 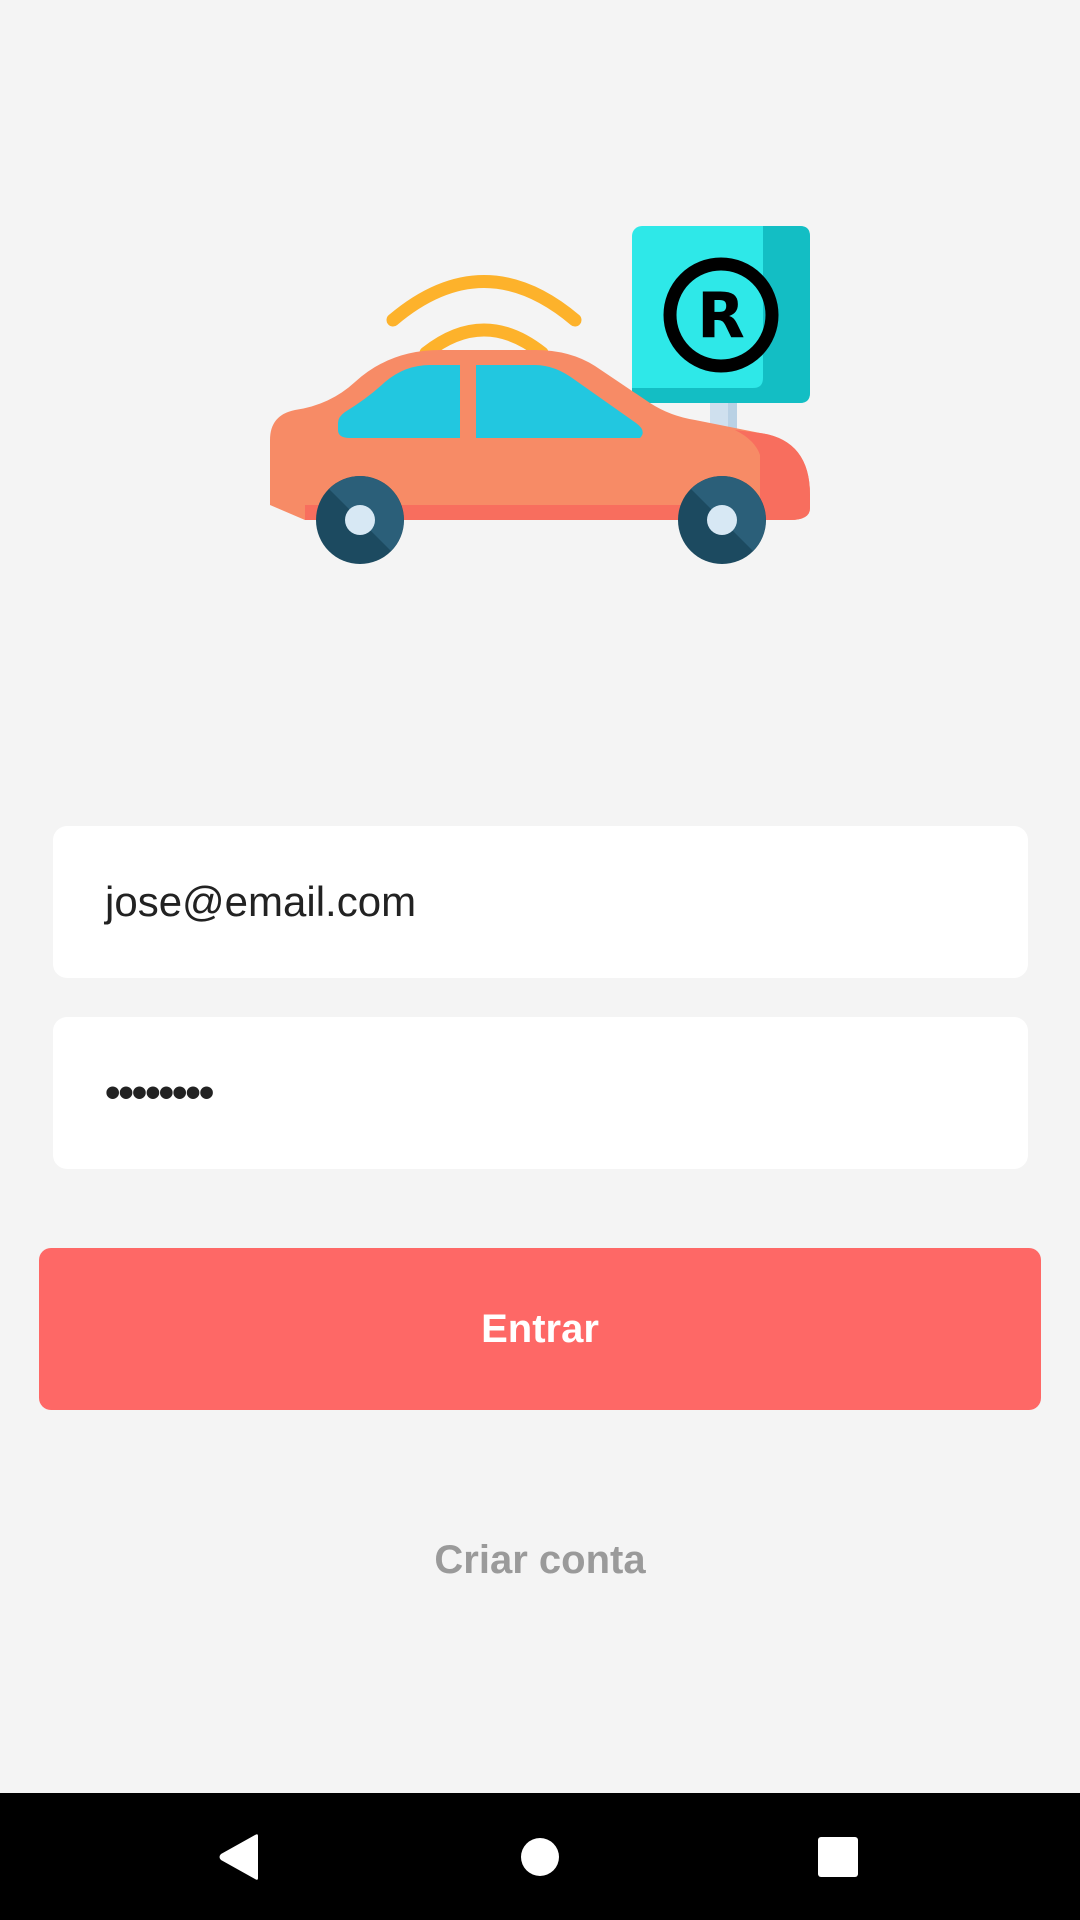 What do you see at coordinates (540, 1093) in the screenshot?
I see `password-field: ••••••••` at bounding box center [540, 1093].